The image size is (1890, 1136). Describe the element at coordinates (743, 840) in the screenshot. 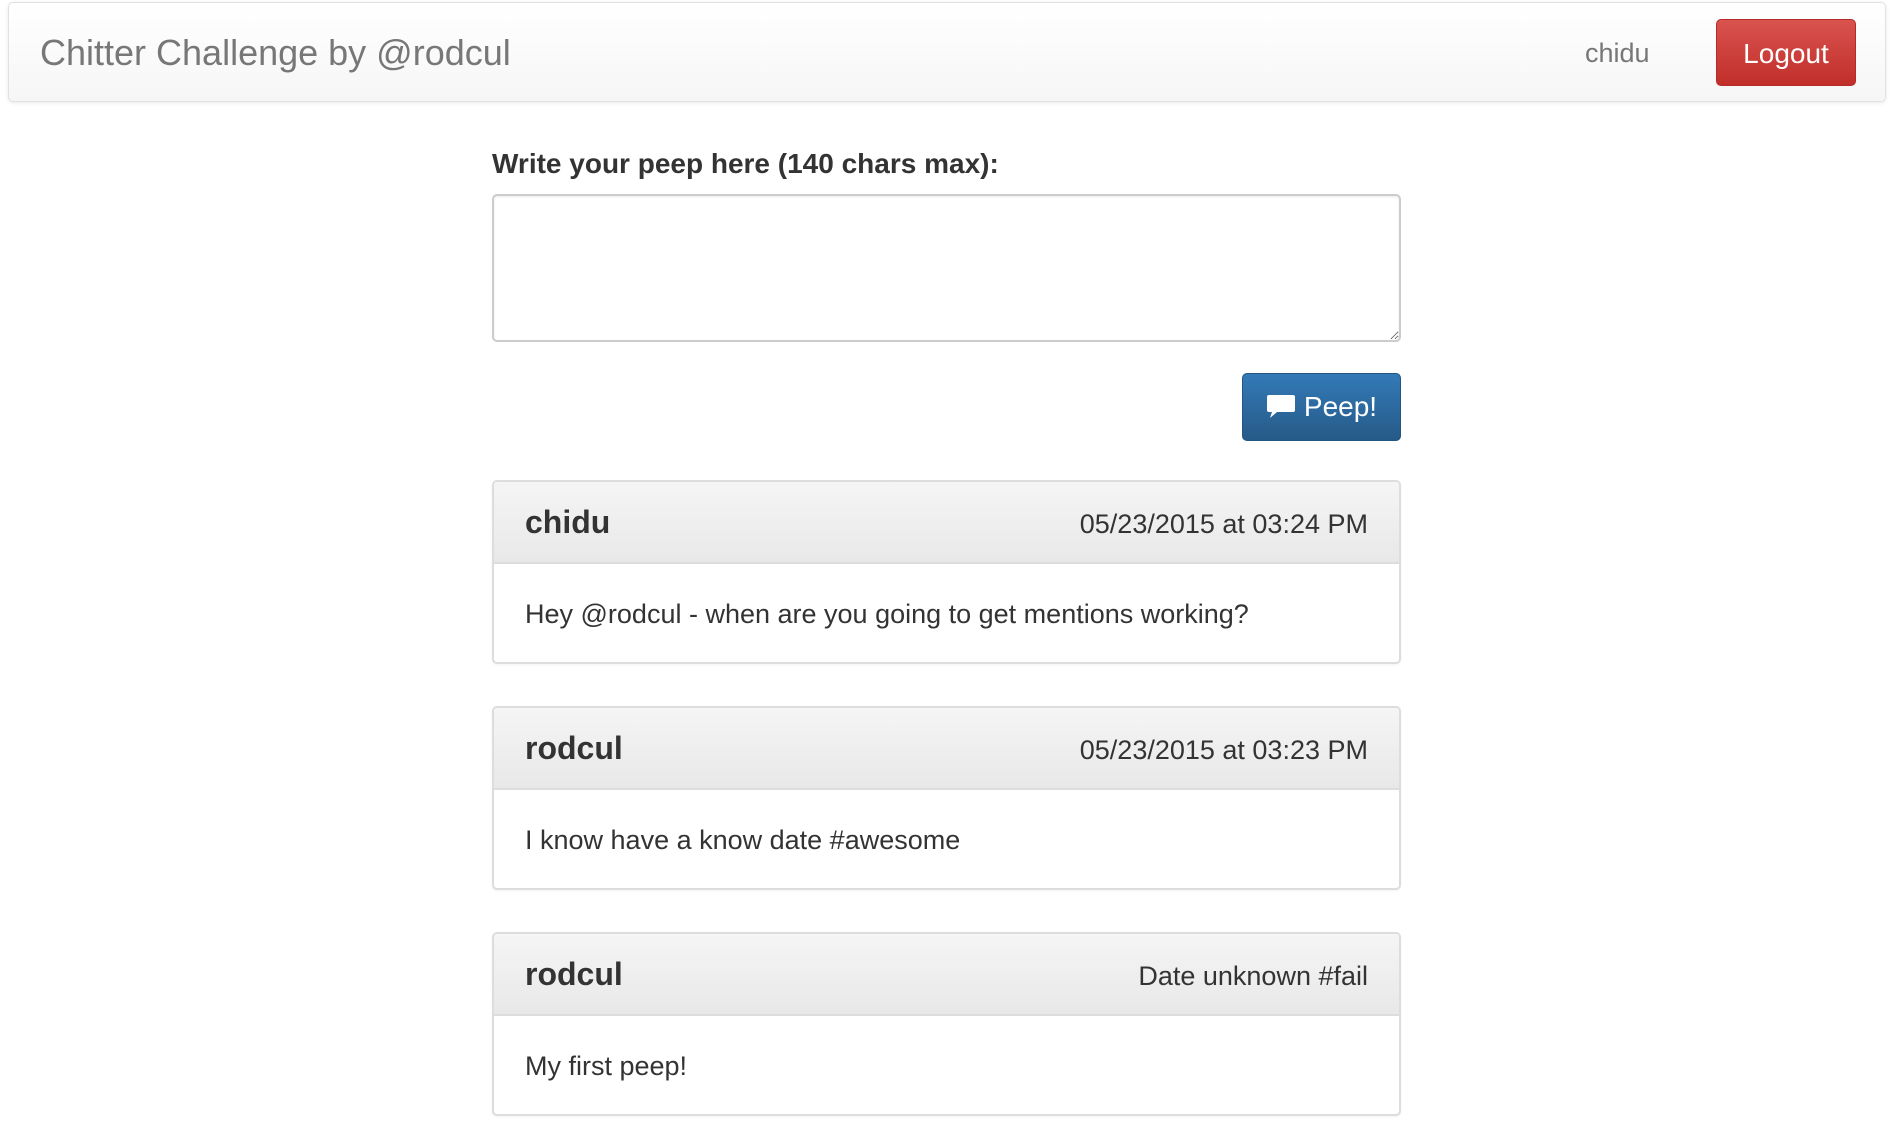

I see `peep-message: I know have a know date #awesome` at that location.